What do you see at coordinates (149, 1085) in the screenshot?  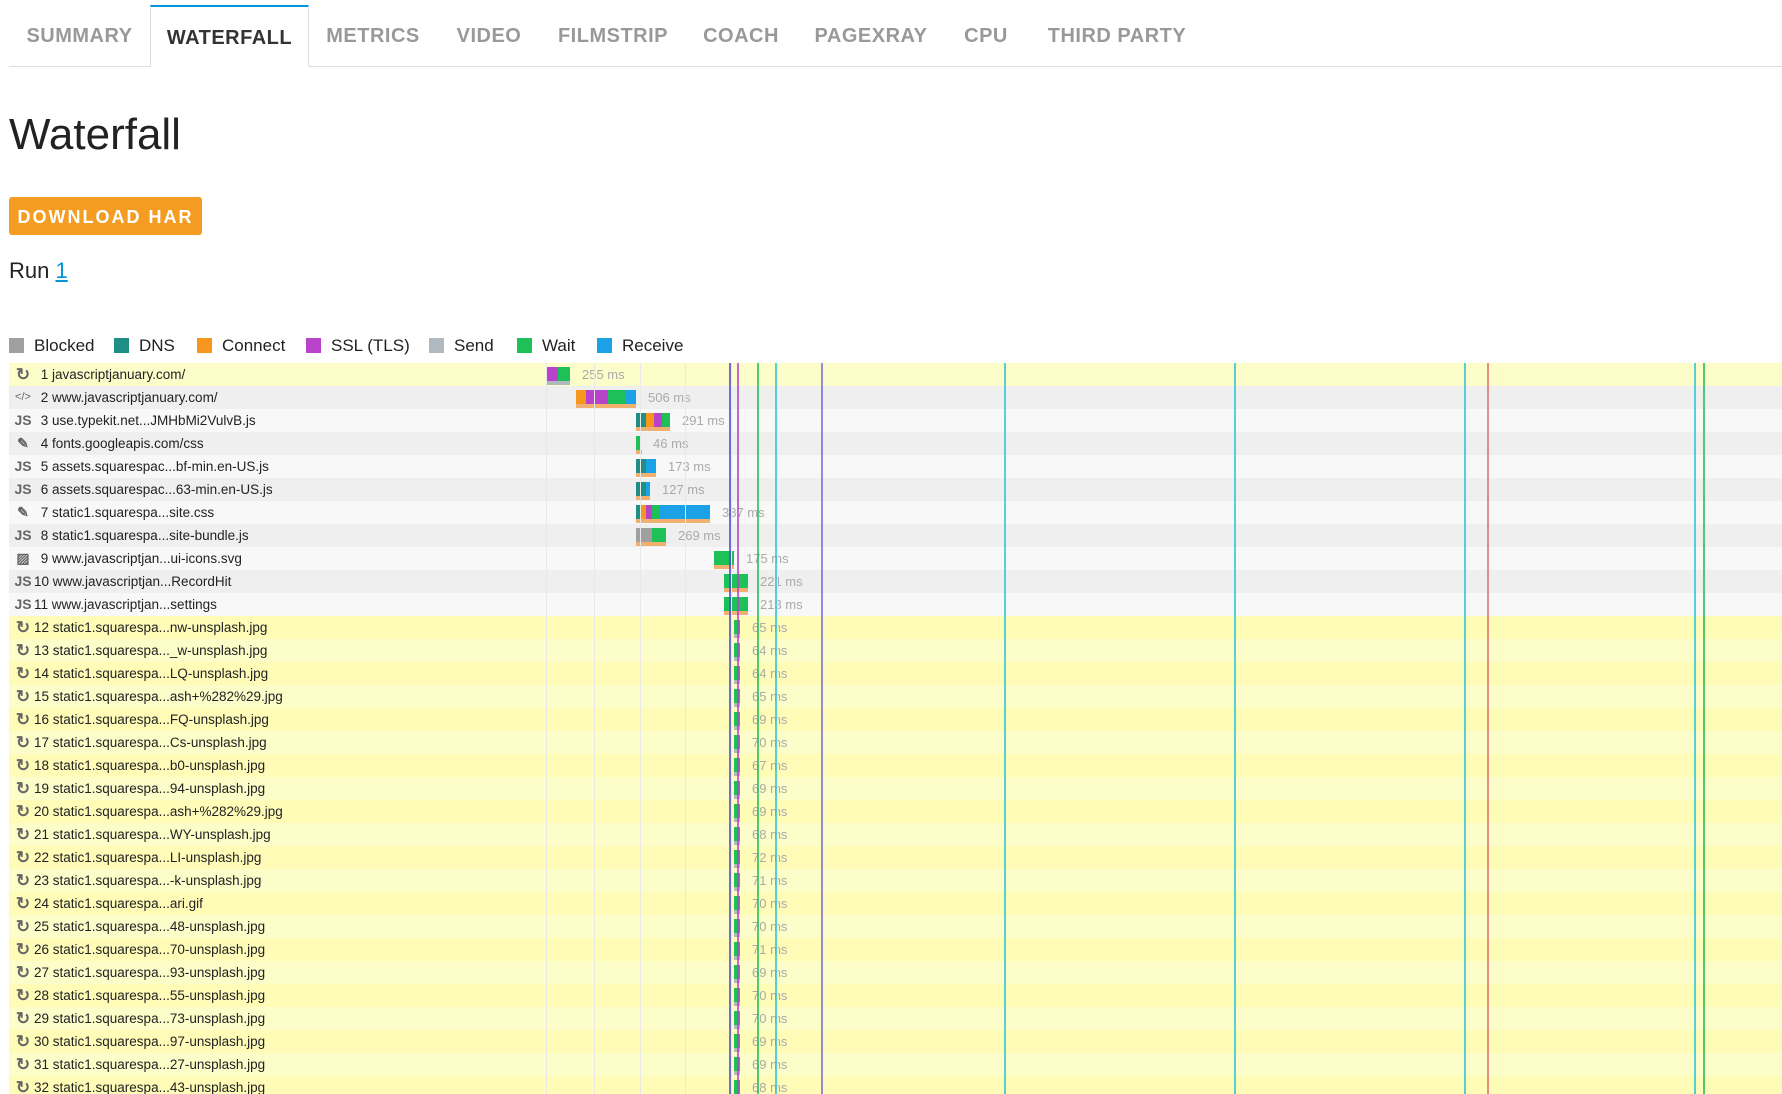 I see `request-label: 32 static1.squarespa...43-unsplash.jpg` at bounding box center [149, 1085].